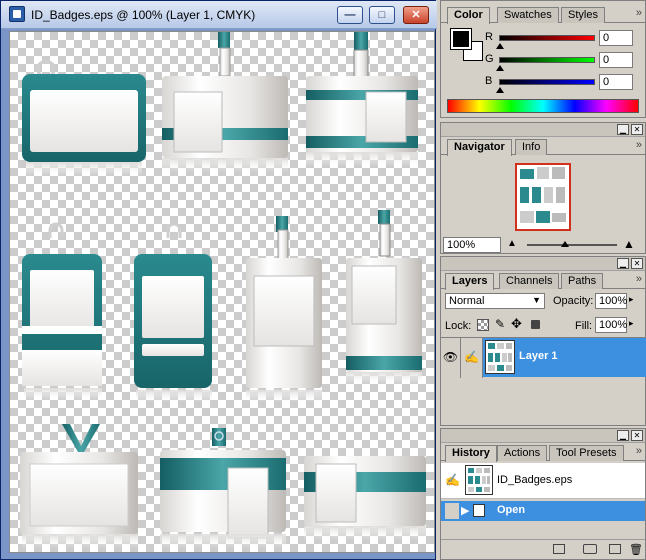  I want to click on layers-title-bar: ▁ ✕, so click(543, 264).